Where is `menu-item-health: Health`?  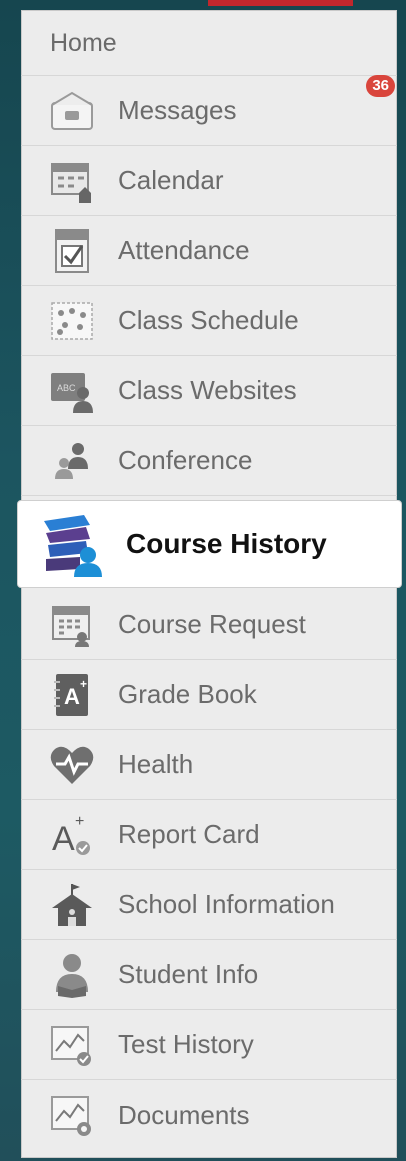 menu-item-health: Health is located at coordinates (209, 765).